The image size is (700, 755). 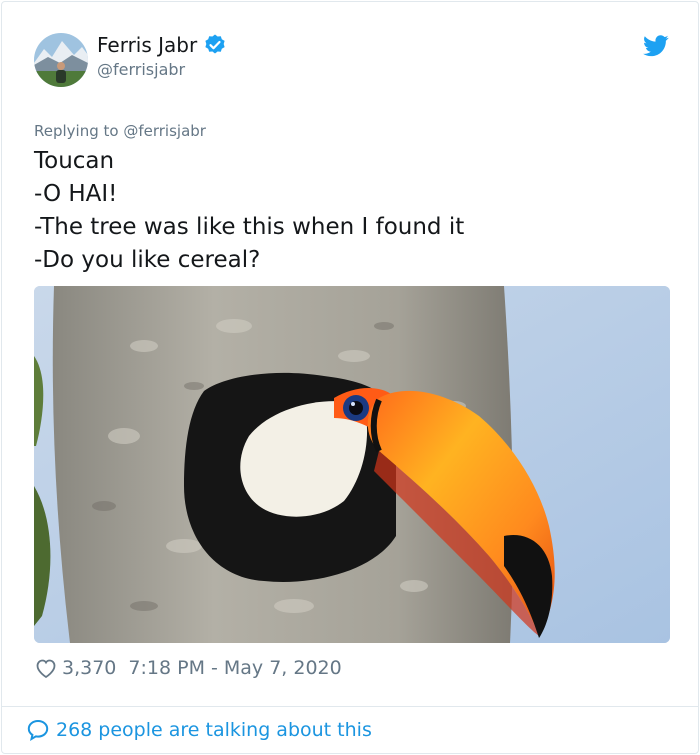 What do you see at coordinates (38, 730) in the screenshot?
I see `speech-bubble-icon` at bounding box center [38, 730].